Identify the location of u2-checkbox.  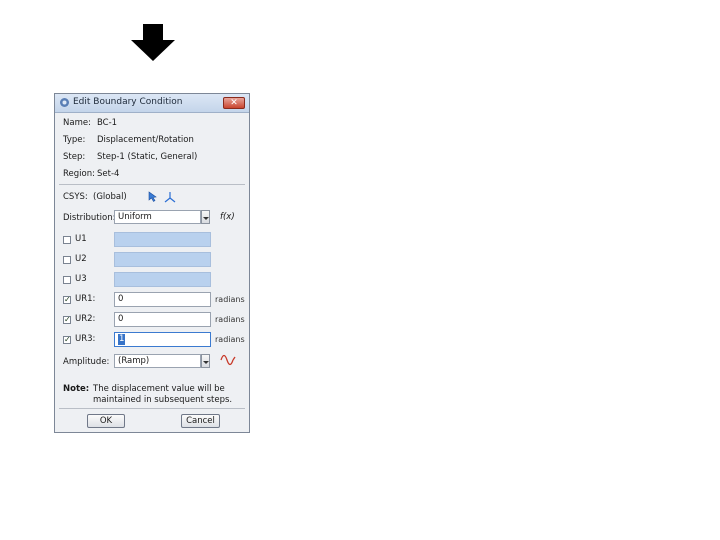
(67, 260).